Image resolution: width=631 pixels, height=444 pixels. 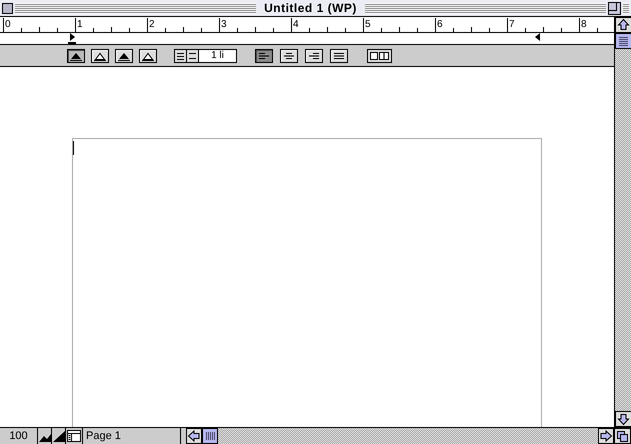 I want to click on ruler-number: 1, so click(x=80, y=24).